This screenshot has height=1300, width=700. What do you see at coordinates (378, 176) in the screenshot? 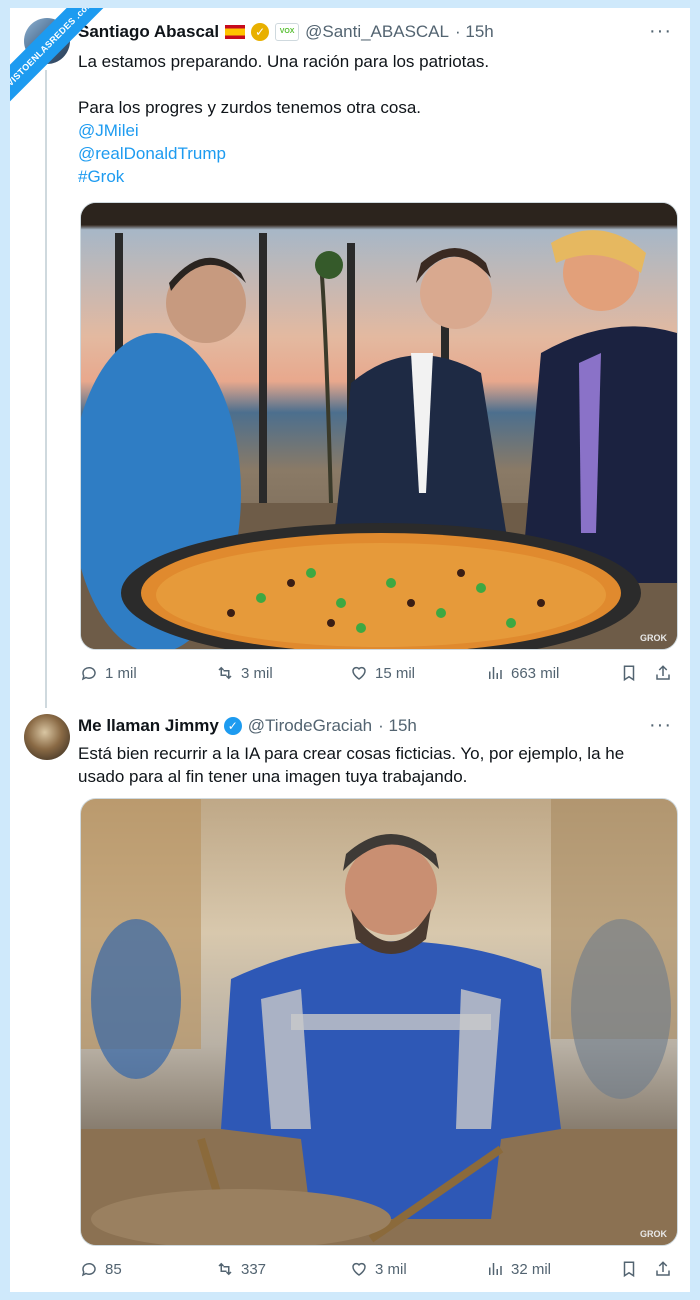
I see `hashtag-link: #Grok` at bounding box center [378, 176].